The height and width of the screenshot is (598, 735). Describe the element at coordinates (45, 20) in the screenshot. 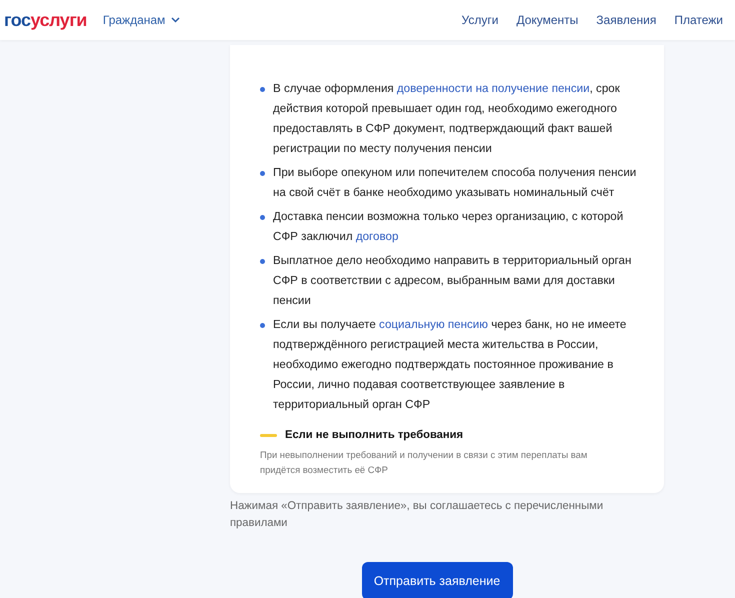

I see `logo: госуслуги` at that location.